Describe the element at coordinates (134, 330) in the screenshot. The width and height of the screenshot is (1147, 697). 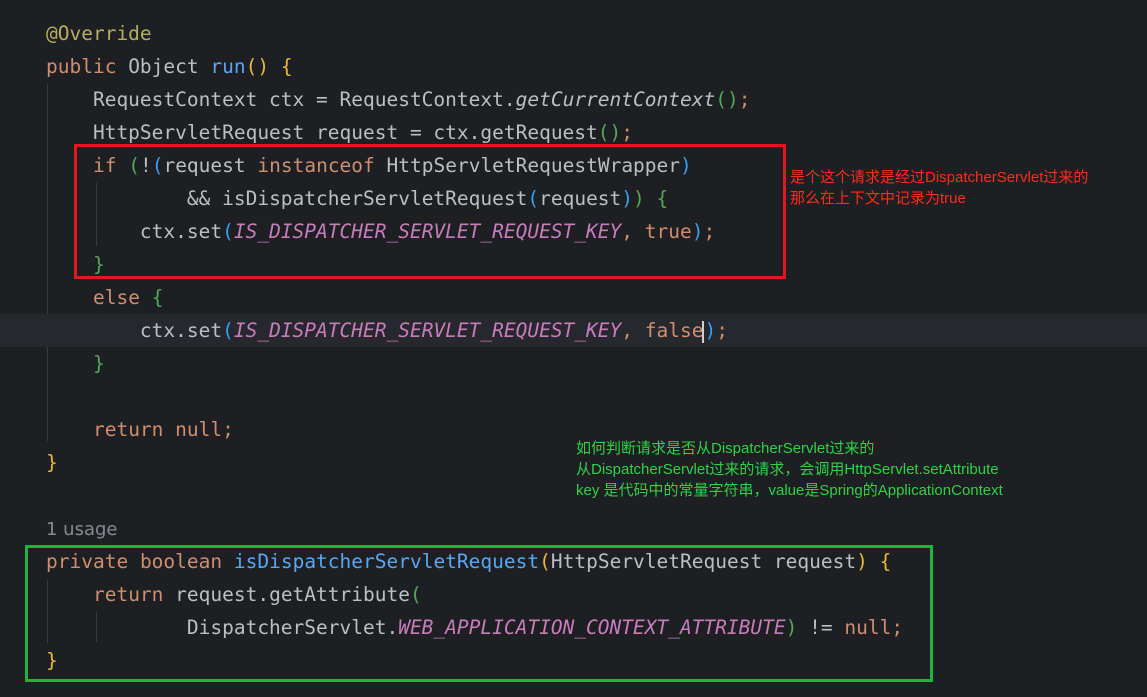
I see `code-token: ctx.set` at that location.